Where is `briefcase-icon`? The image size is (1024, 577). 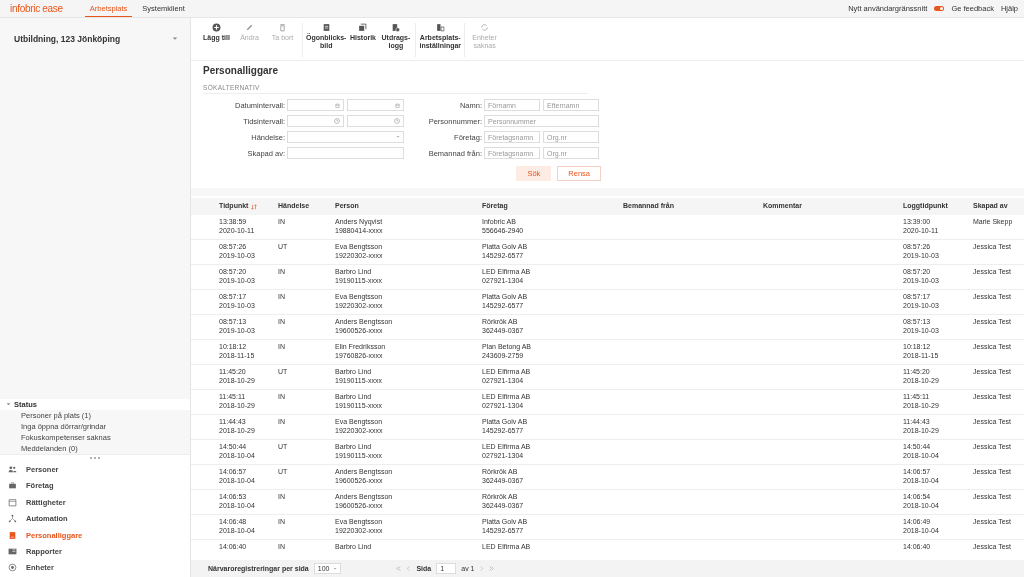 briefcase-icon is located at coordinates (12, 486).